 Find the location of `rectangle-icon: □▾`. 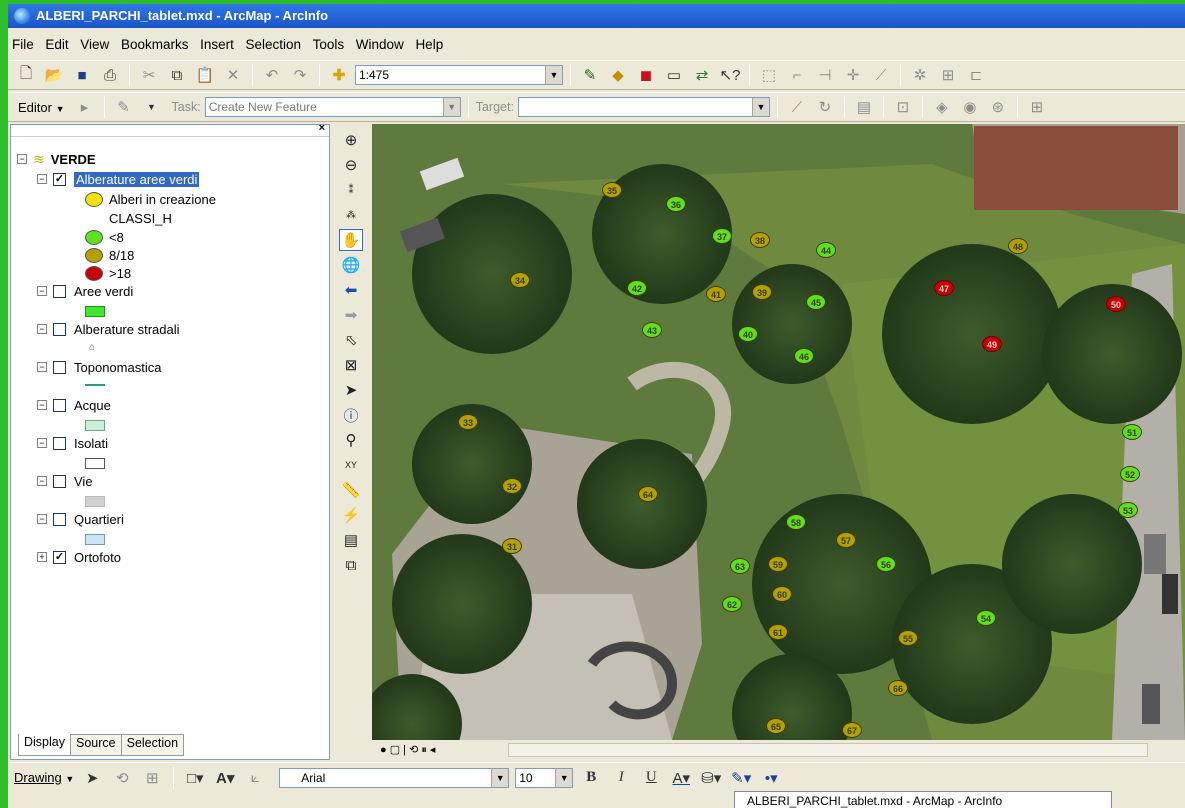

rectangle-icon: □▾ is located at coordinates (195, 778).